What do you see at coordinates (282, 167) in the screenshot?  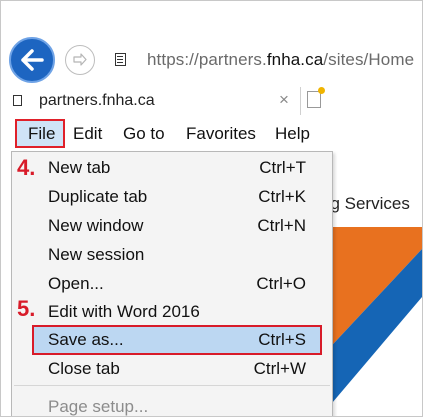 I see `menu-item-shortcut: Ctrl+T` at bounding box center [282, 167].